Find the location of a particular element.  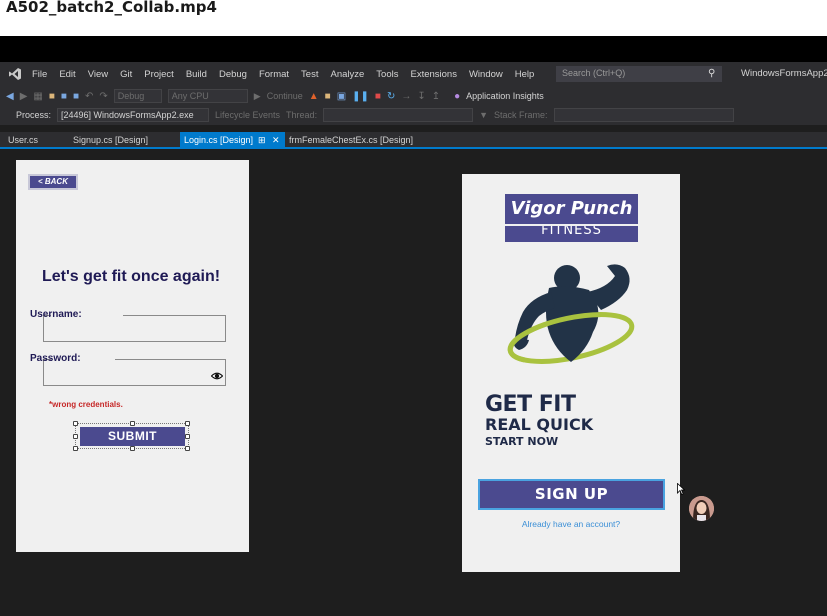

navigate-forward-icon: ▶ is located at coordinates (24, 96).